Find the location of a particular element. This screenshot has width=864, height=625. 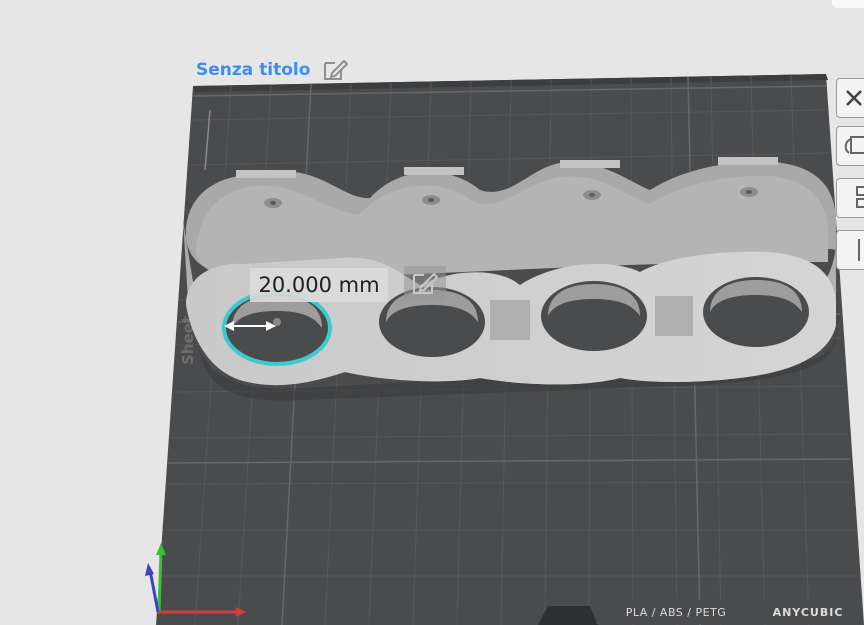

measurement-value-label: 20.000 mm is located at coordinates (319, 285).